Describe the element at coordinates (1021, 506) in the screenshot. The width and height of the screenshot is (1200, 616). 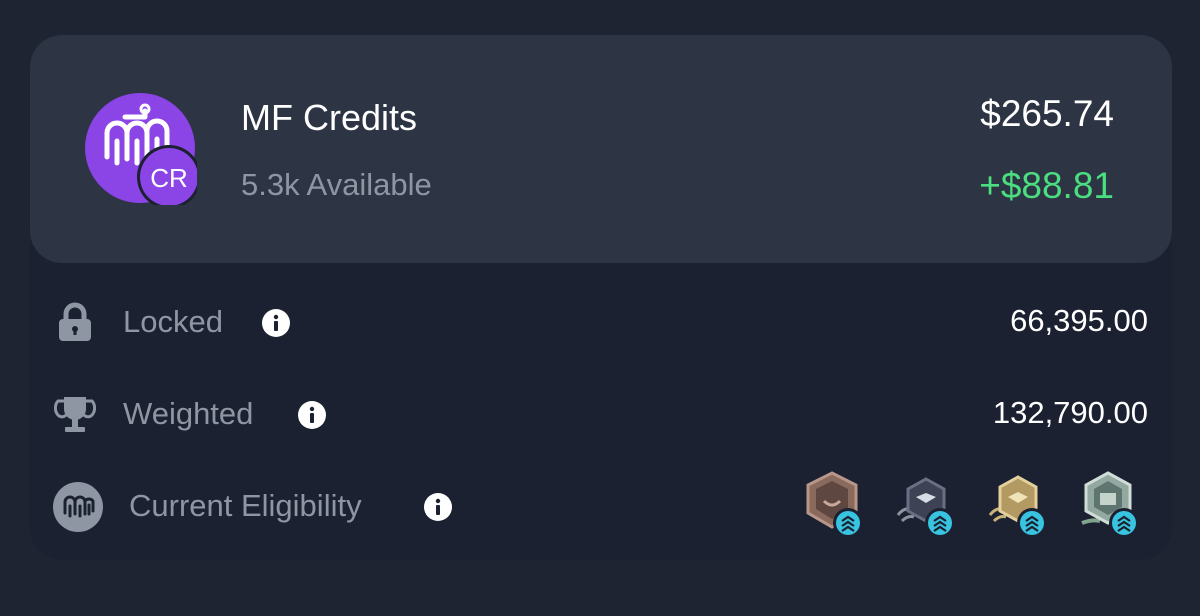
I see `gold-badge-icon` at that location.